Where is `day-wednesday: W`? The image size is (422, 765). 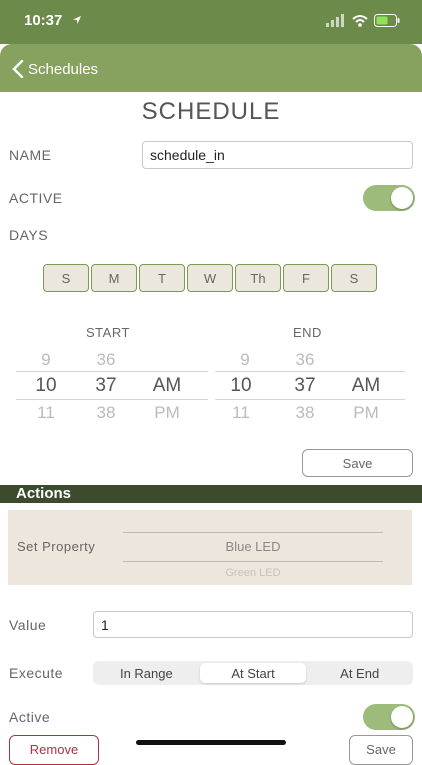
day-wednesday: W is located at coordinates (210, 278).